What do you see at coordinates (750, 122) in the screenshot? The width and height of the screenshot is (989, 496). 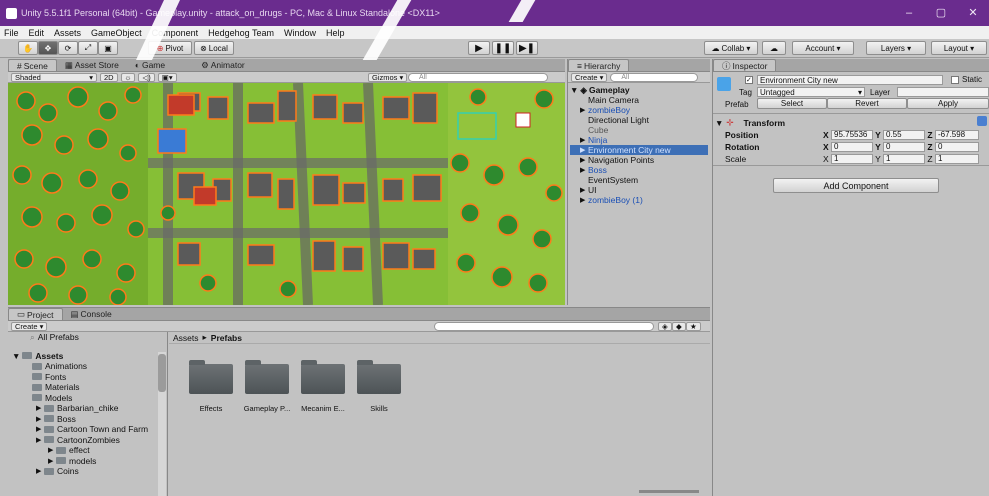 I see `transform-header: ▼ ⊹ Transform` at bounding box center [750, 122].